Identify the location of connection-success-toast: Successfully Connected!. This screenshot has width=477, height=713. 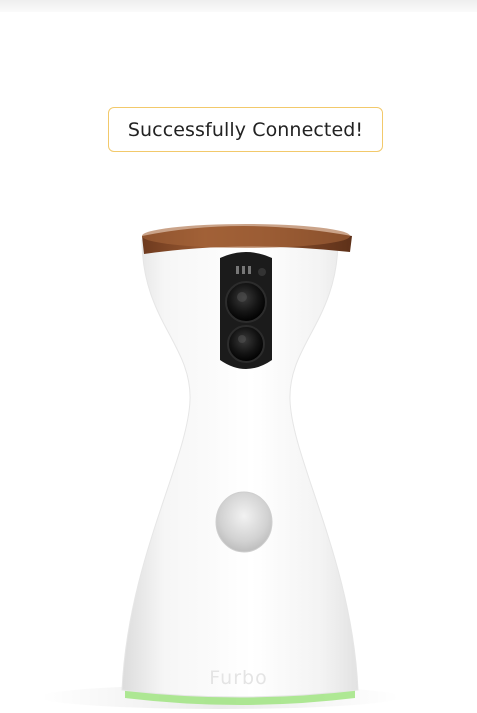
(245, 129).